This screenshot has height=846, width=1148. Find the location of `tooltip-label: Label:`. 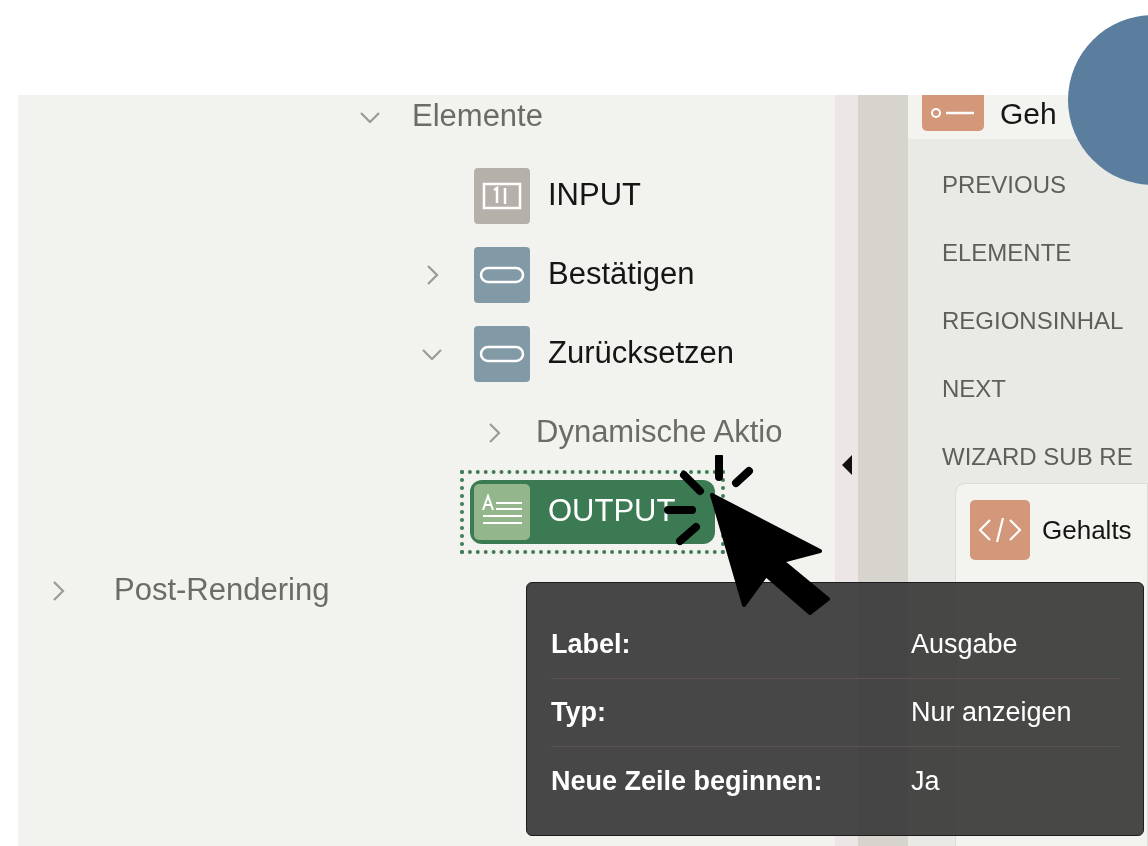

tooltip-label: Label: is located at coordinates (591, 645).